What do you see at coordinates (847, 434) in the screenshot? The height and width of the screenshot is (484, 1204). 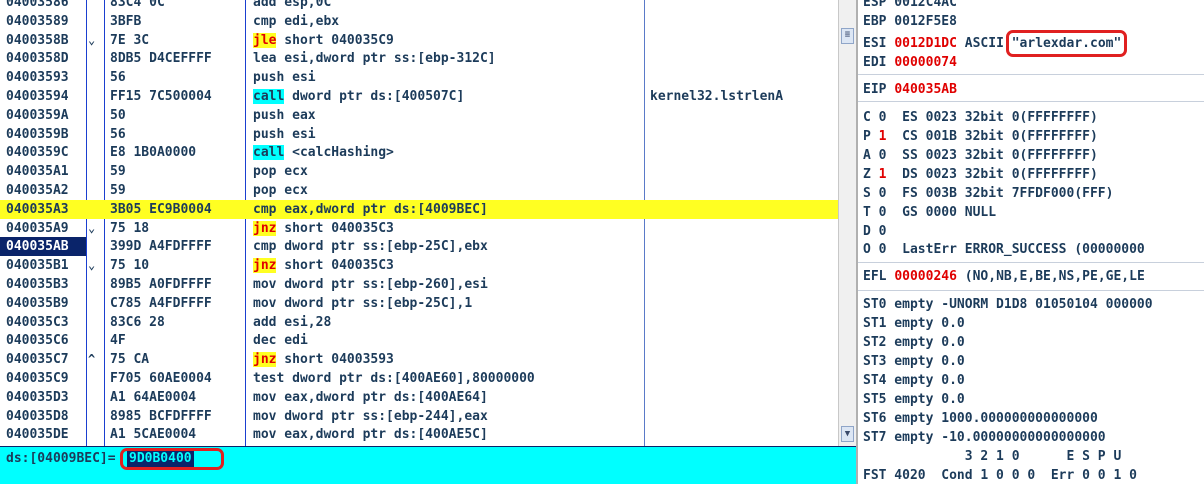 I see `scroll-down-button: ▼` at bounding box center [847, 434].